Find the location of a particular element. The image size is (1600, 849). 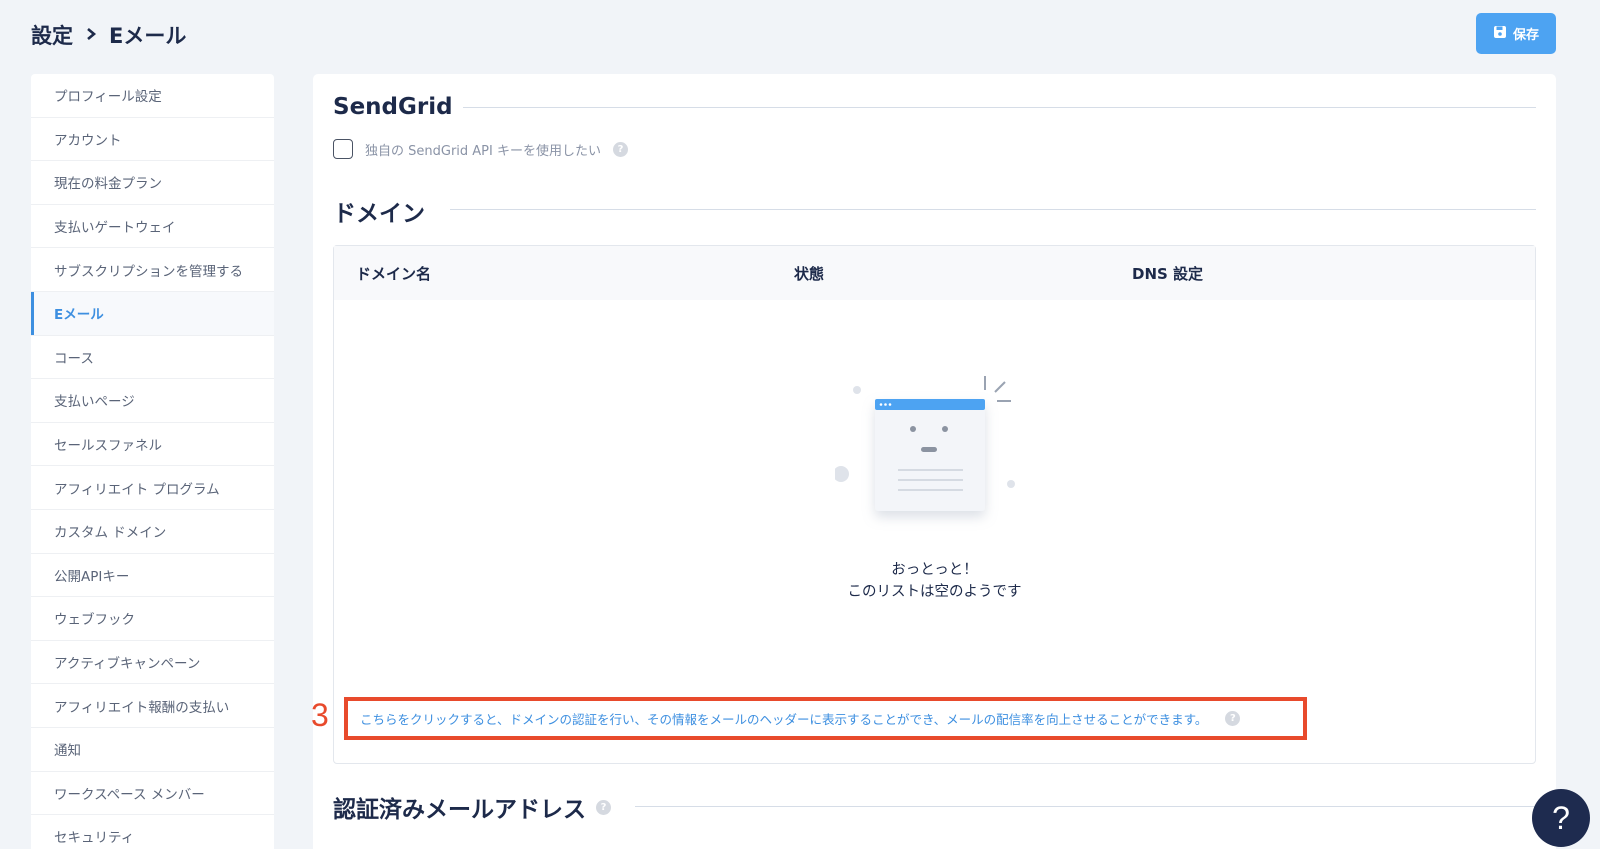

empty-state-title: おっとっと！ is located at coordinates (934, 570).